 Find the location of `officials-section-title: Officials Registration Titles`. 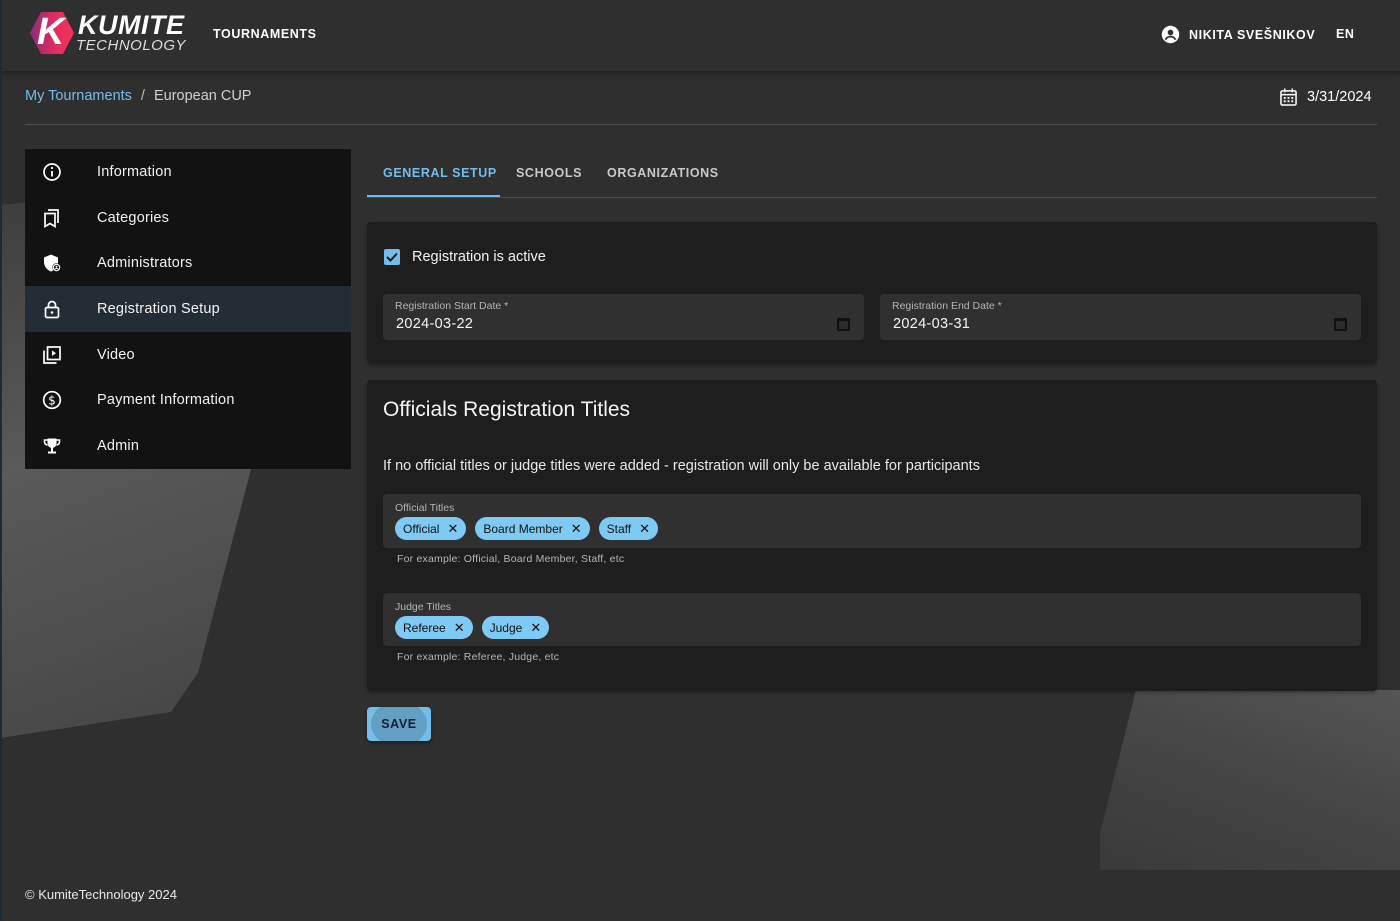

officials-section-title: Officials Registration Titles is located at coordinates (507, 409).